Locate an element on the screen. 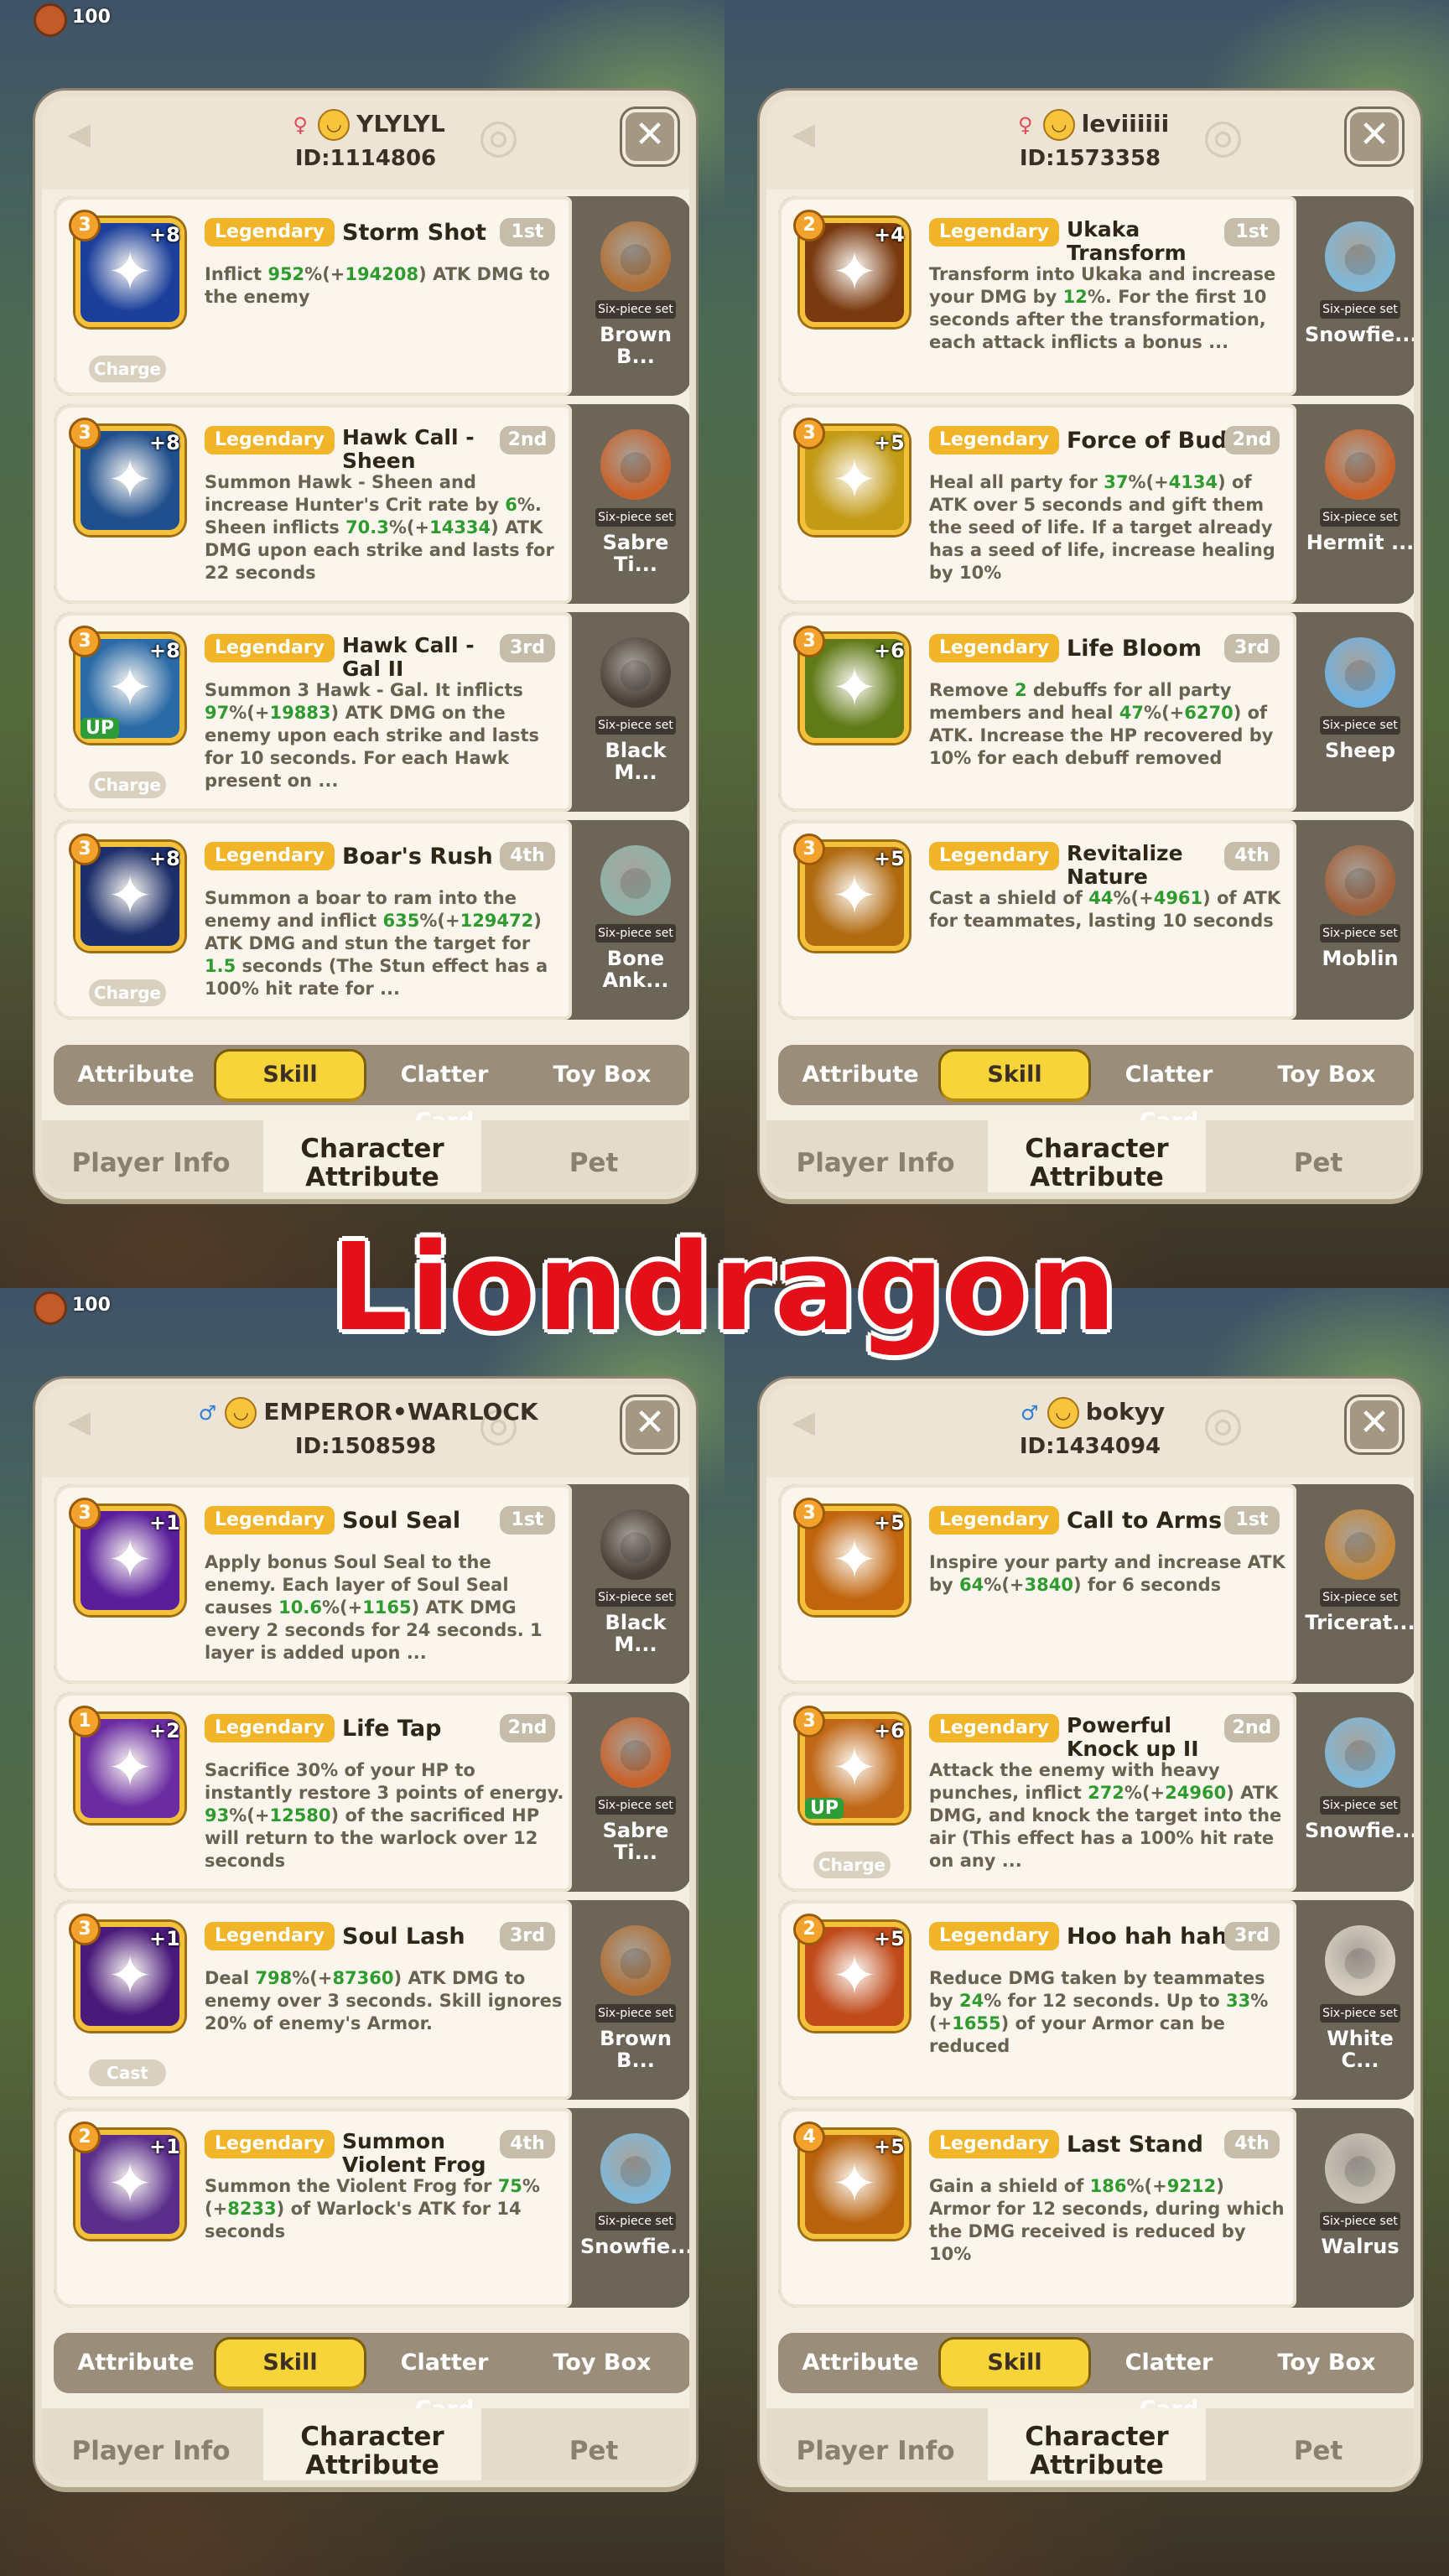 This screenshot has height=2576, width=1449. skill-value: 12 is located at coordinates (1075, 297).